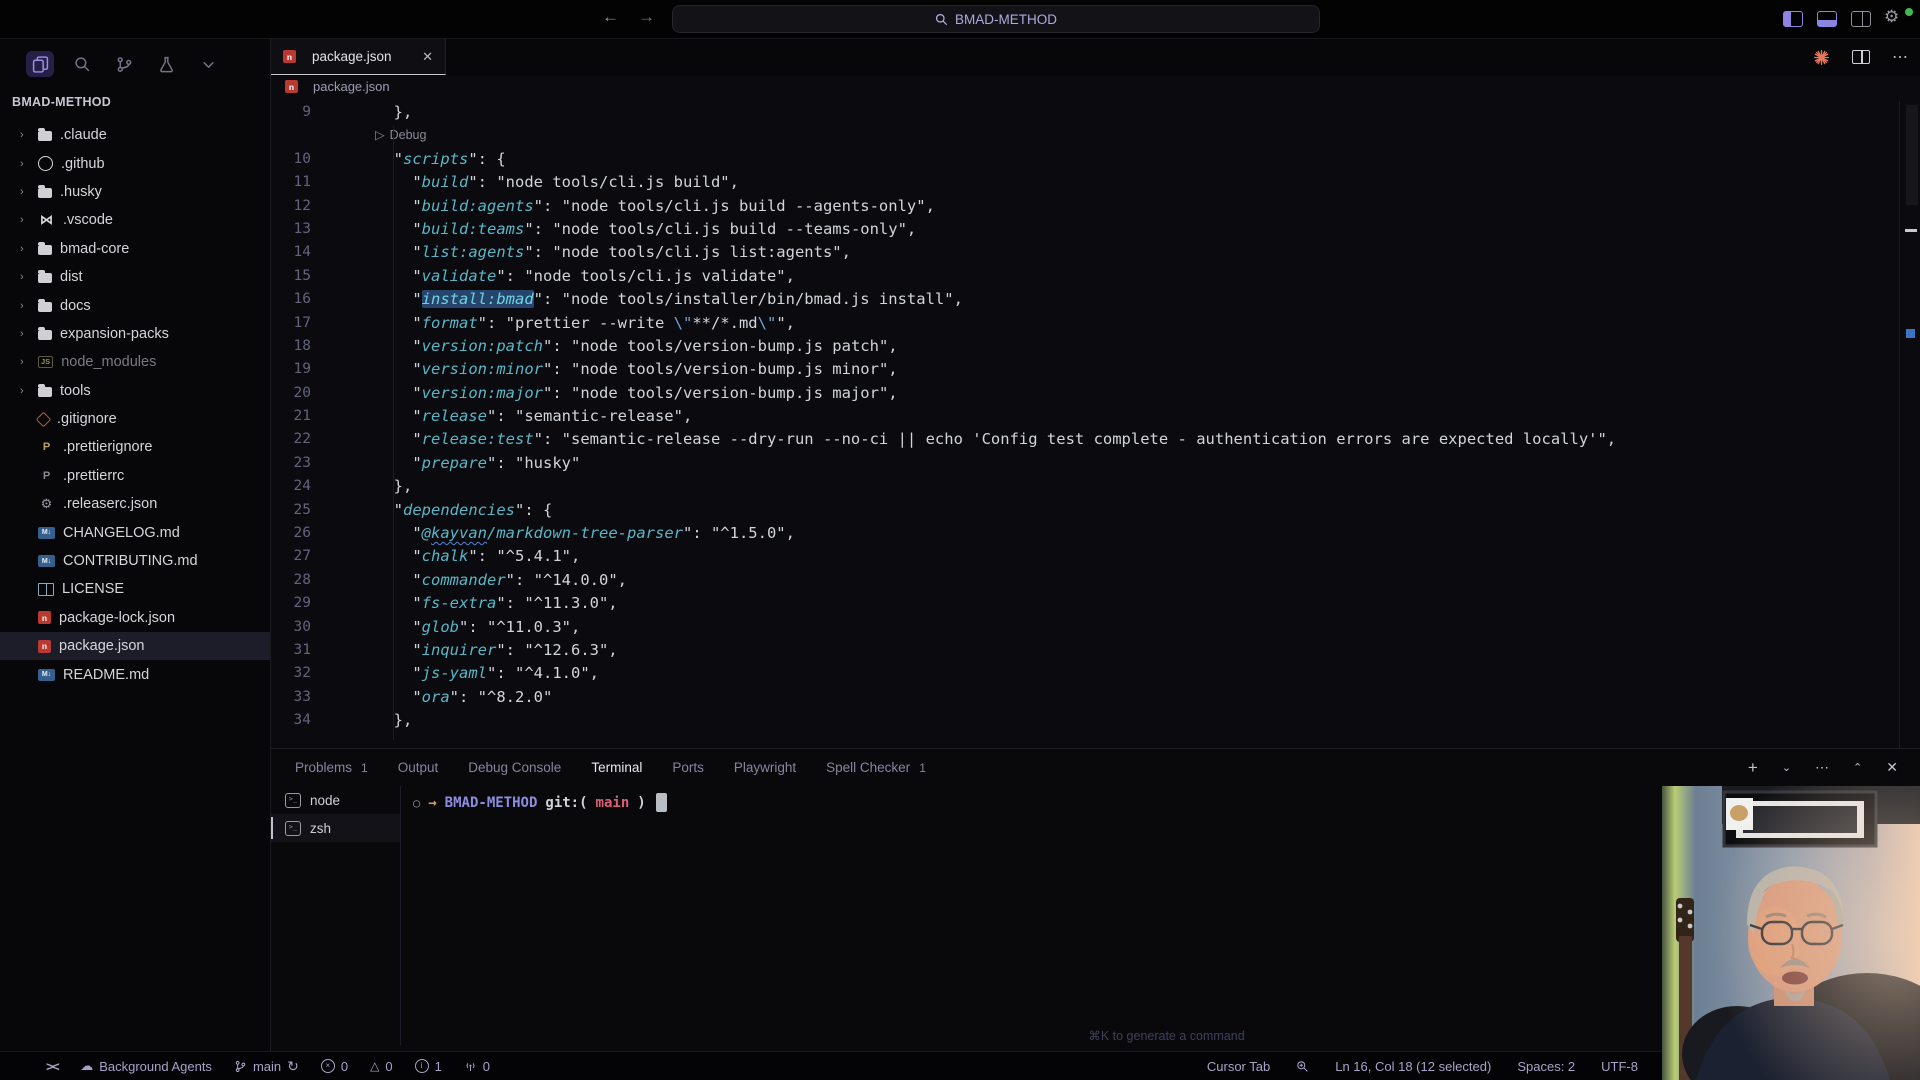  Describe the element at coordinates (135, 249) in the screenshot. I see `tree-item-bmad-core: › bmad-core` at that location.